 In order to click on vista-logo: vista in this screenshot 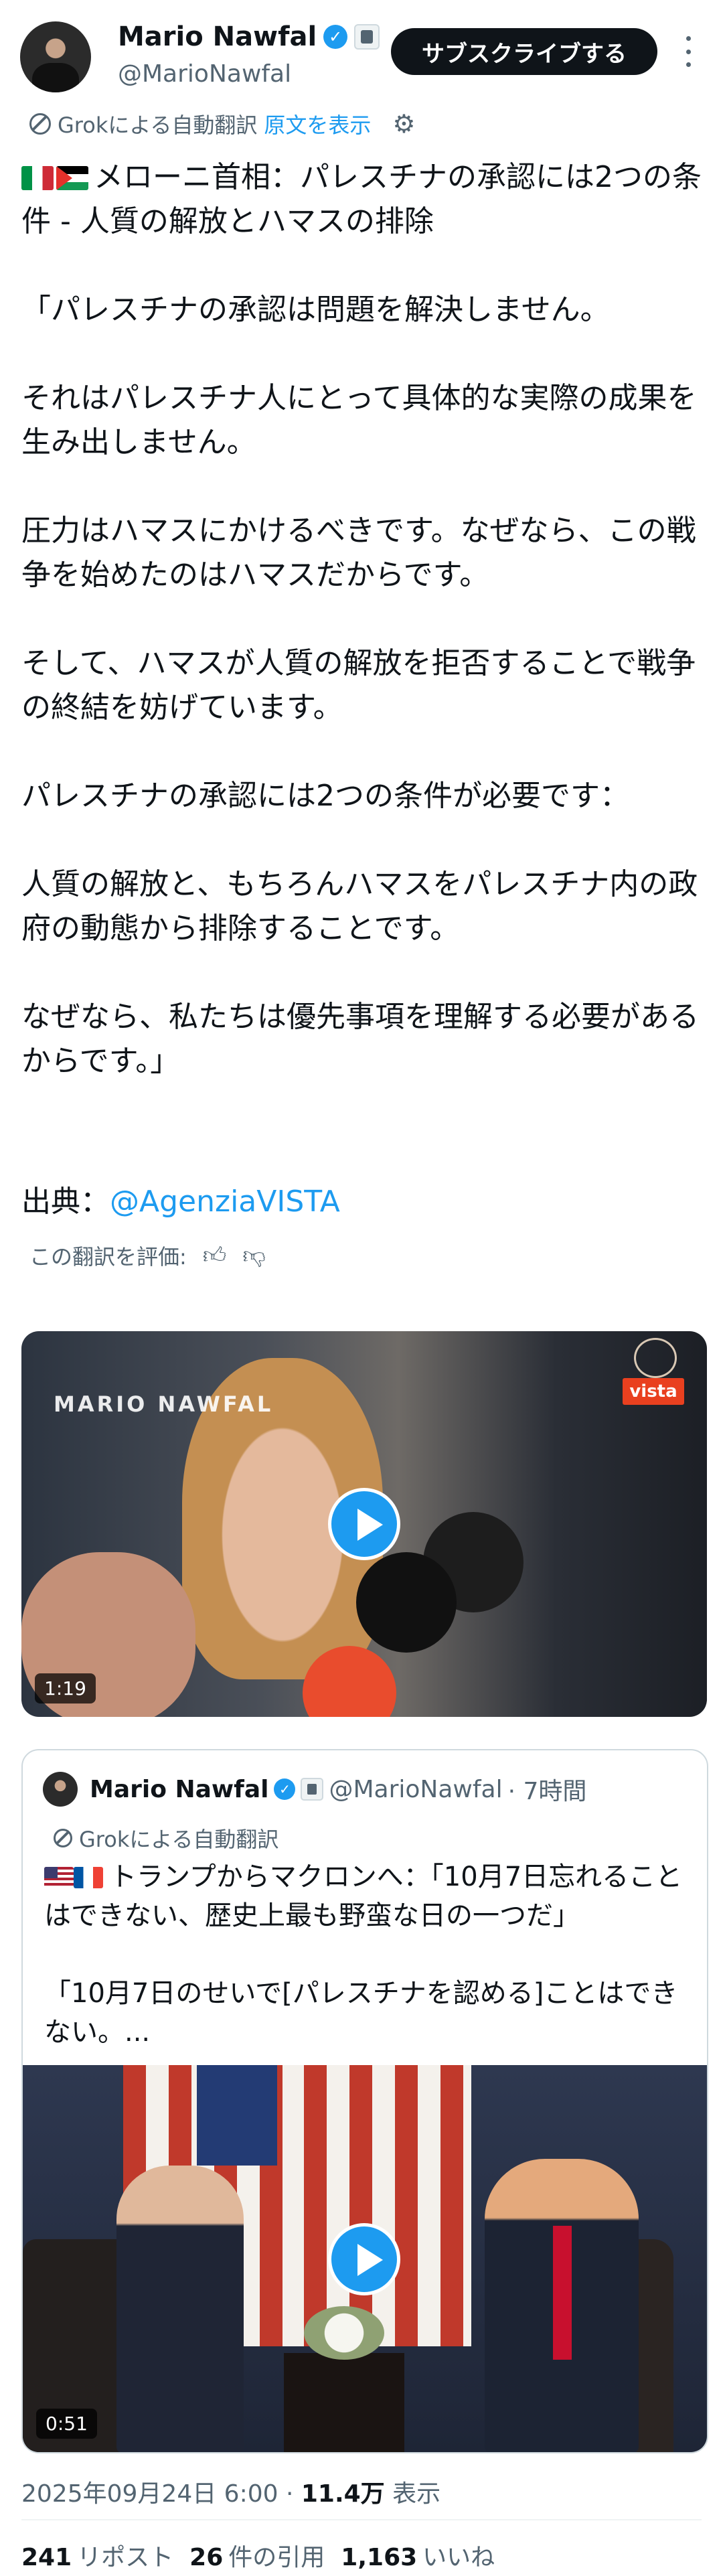, I will do `click(653, 1391)`.